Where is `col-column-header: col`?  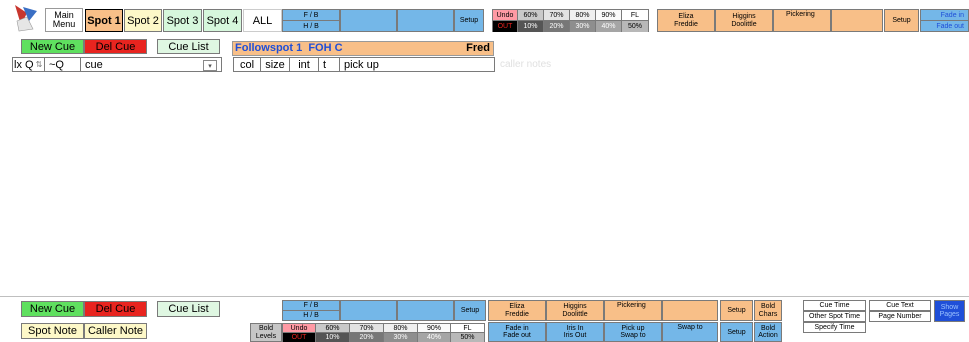
col-column-header: col is located at coordinates (247, 64).